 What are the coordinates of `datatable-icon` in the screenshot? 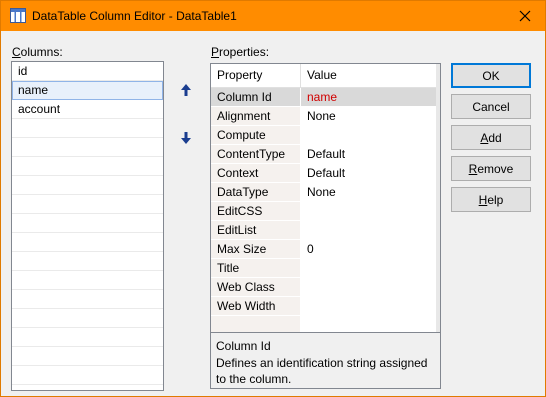 It's located at (18, 15).